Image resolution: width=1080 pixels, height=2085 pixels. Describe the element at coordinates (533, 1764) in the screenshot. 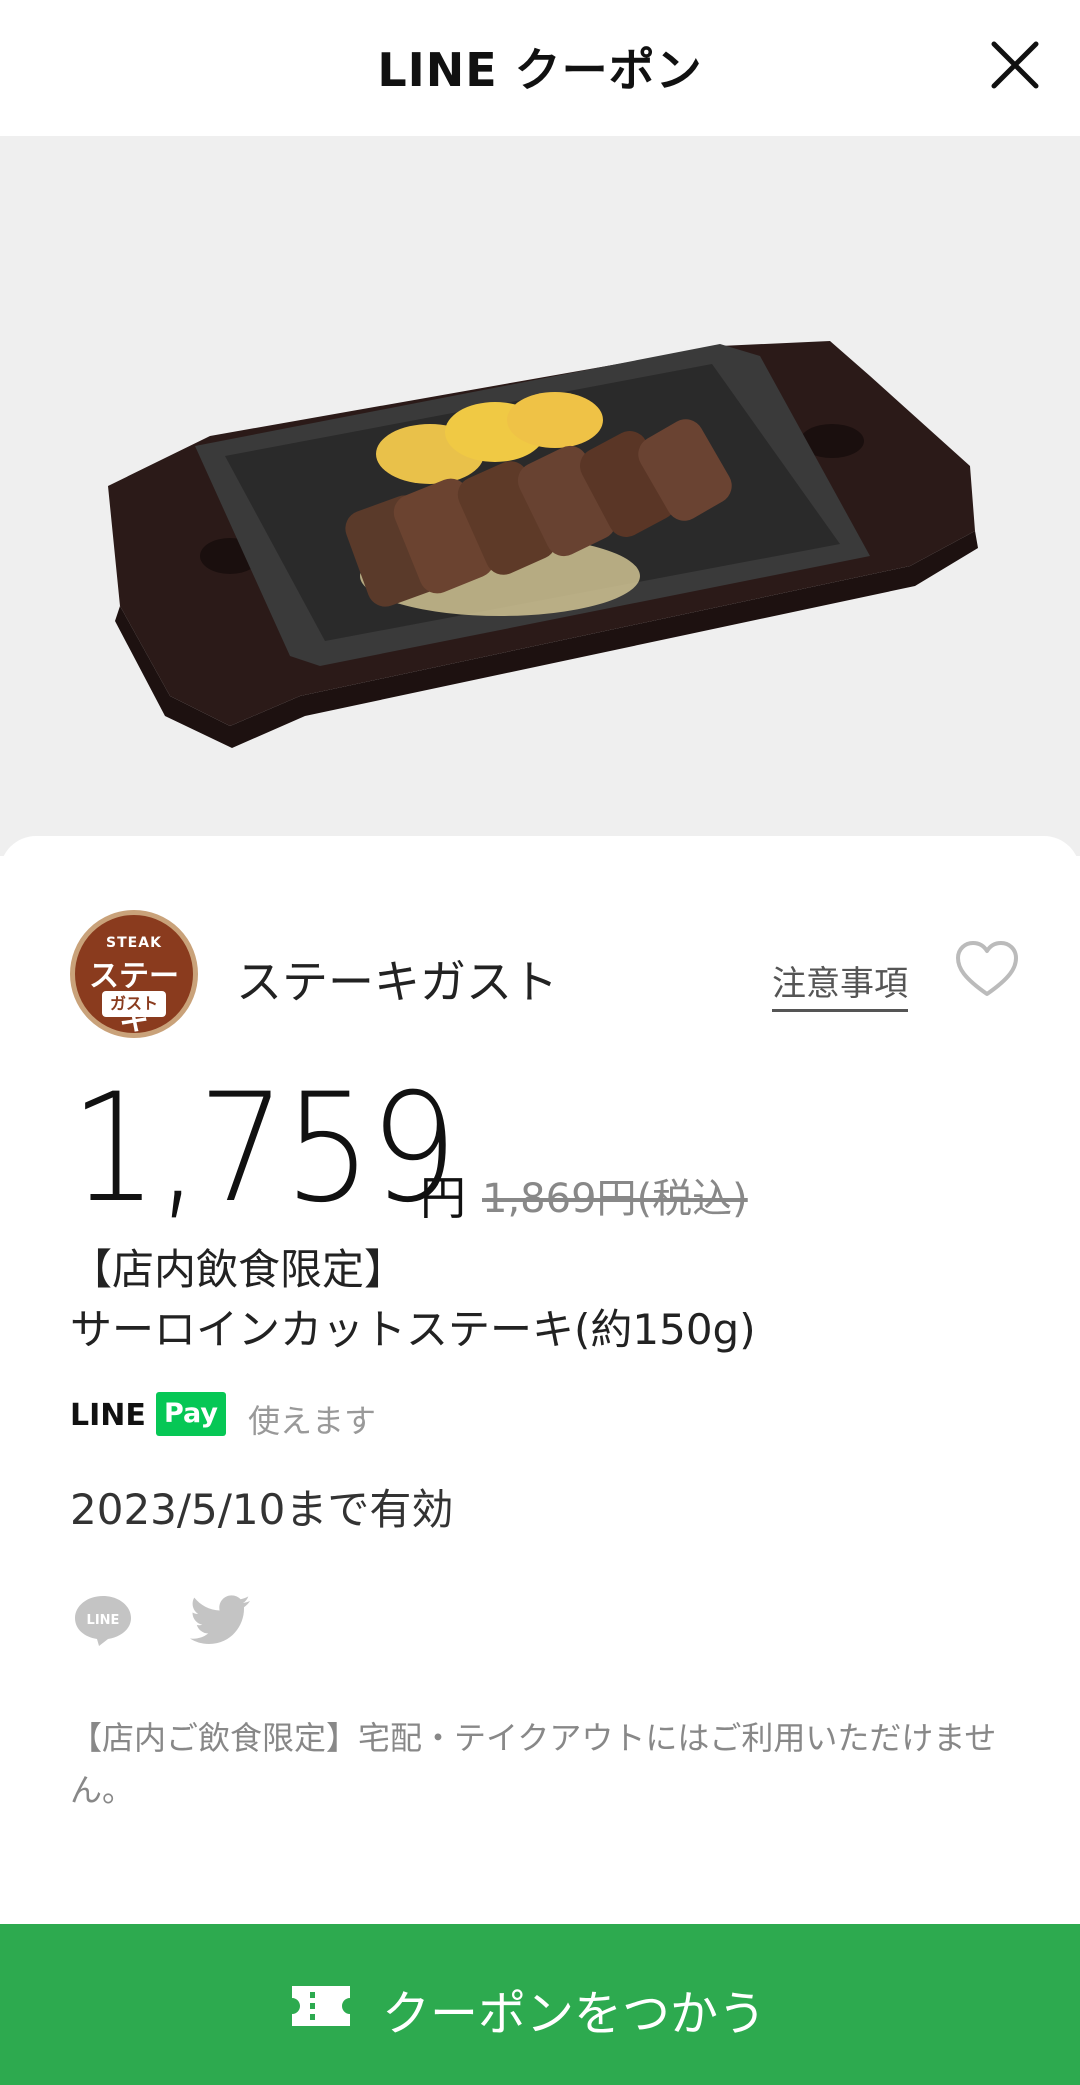

I see `coupon-note: 【店内ご飲食限定】宅配・テイクアウトにはご利用いただけません。` at that location.